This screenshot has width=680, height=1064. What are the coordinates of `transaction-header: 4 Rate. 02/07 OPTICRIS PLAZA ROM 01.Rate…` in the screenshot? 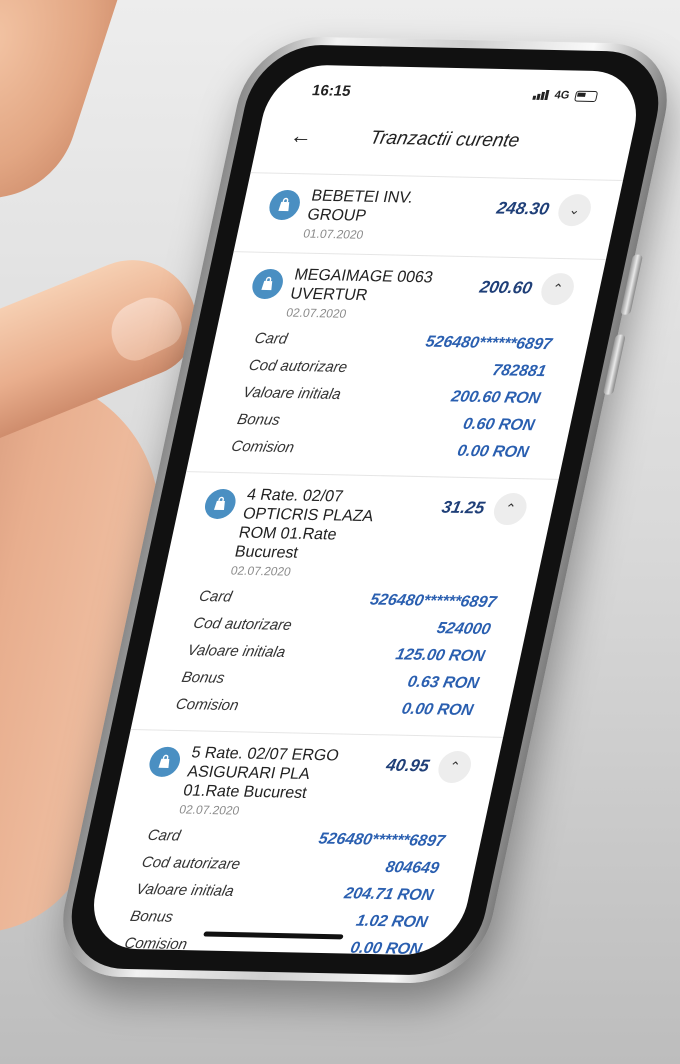 It's located at (360, 534).